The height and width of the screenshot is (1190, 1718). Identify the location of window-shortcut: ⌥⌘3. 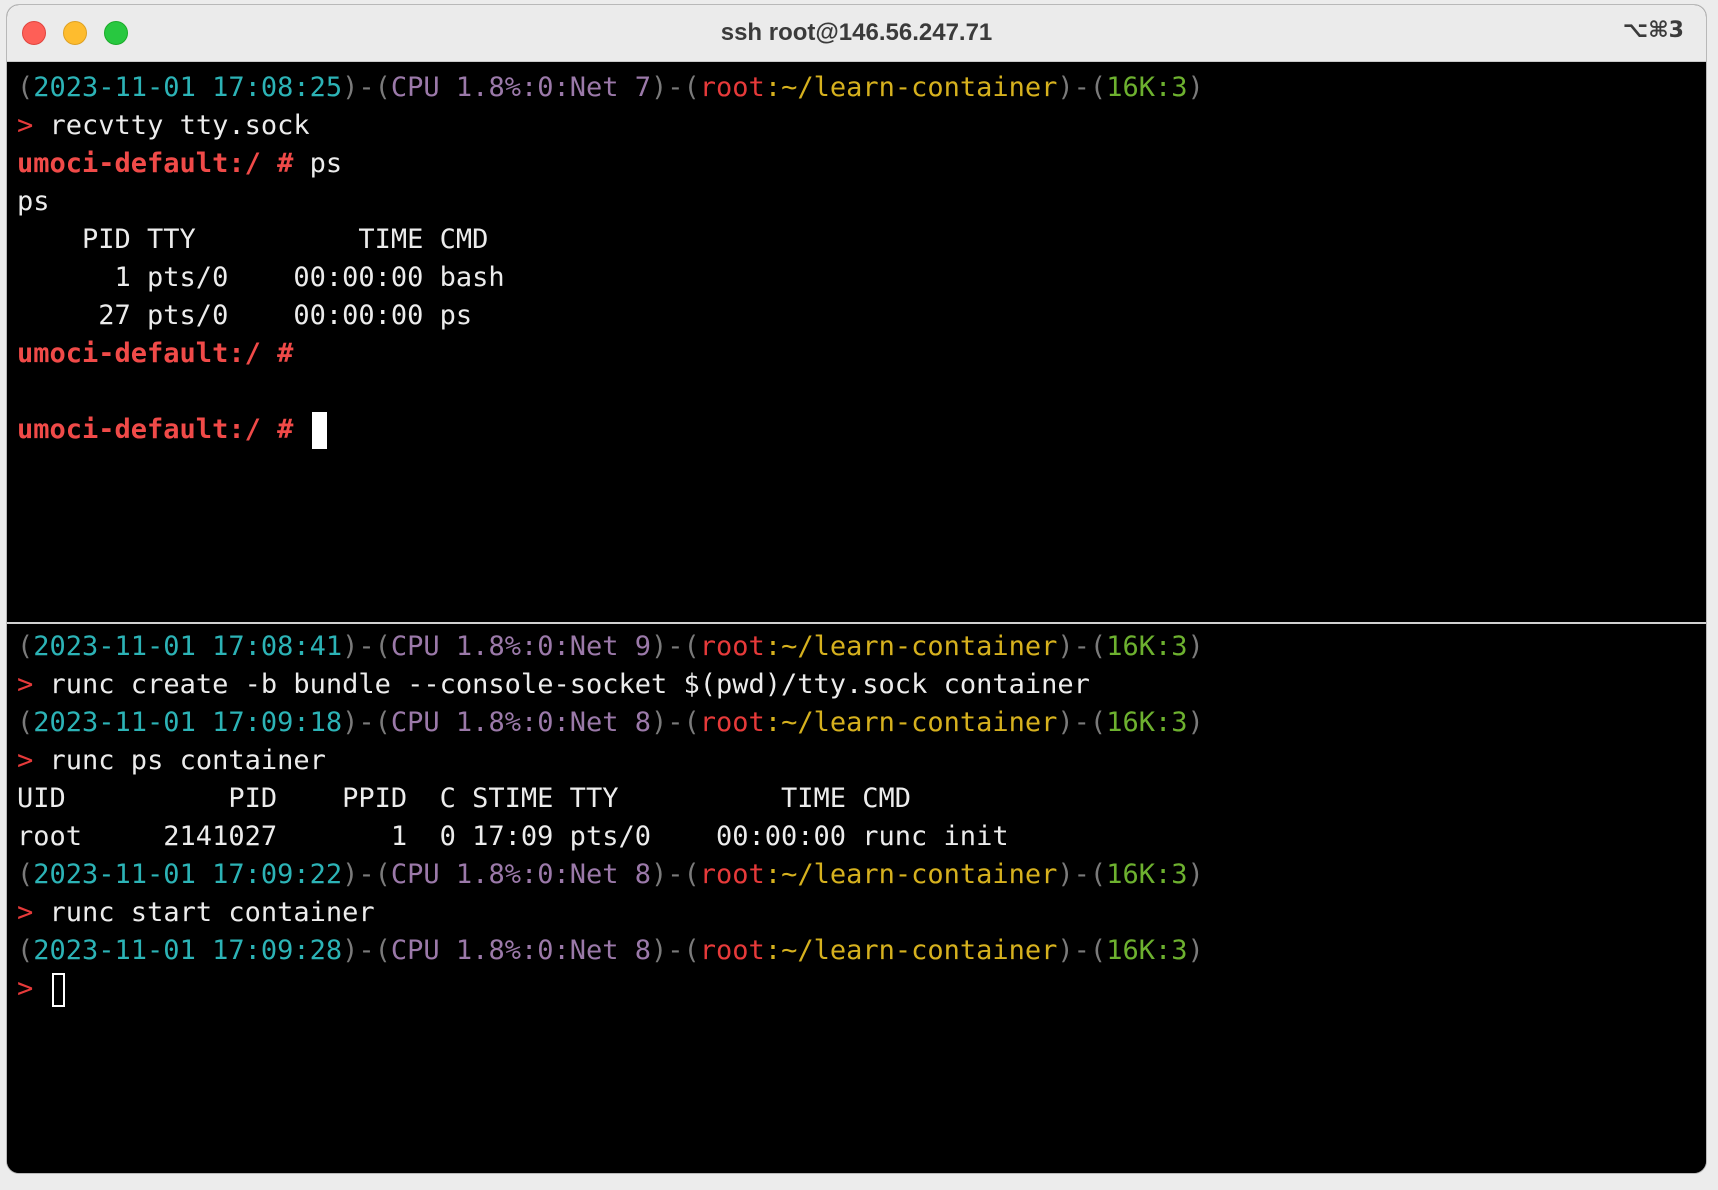
(1653, 30).